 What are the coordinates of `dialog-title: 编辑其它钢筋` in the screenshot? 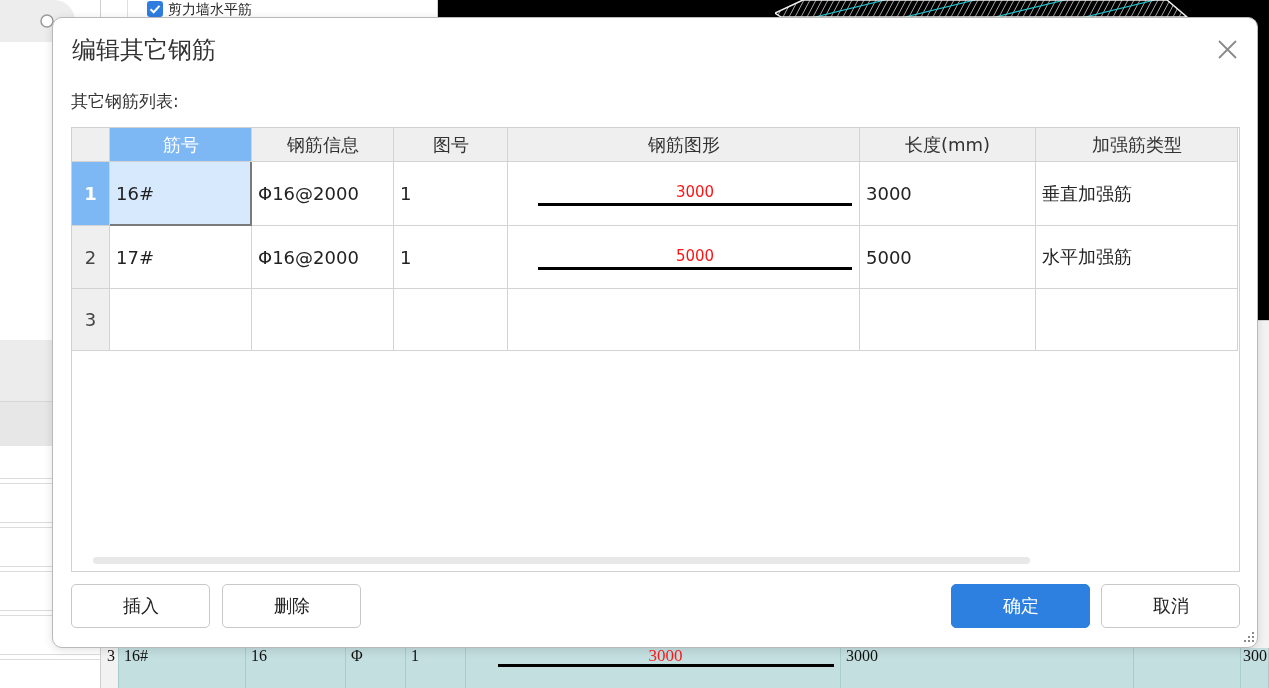 It's located at (143, 50).